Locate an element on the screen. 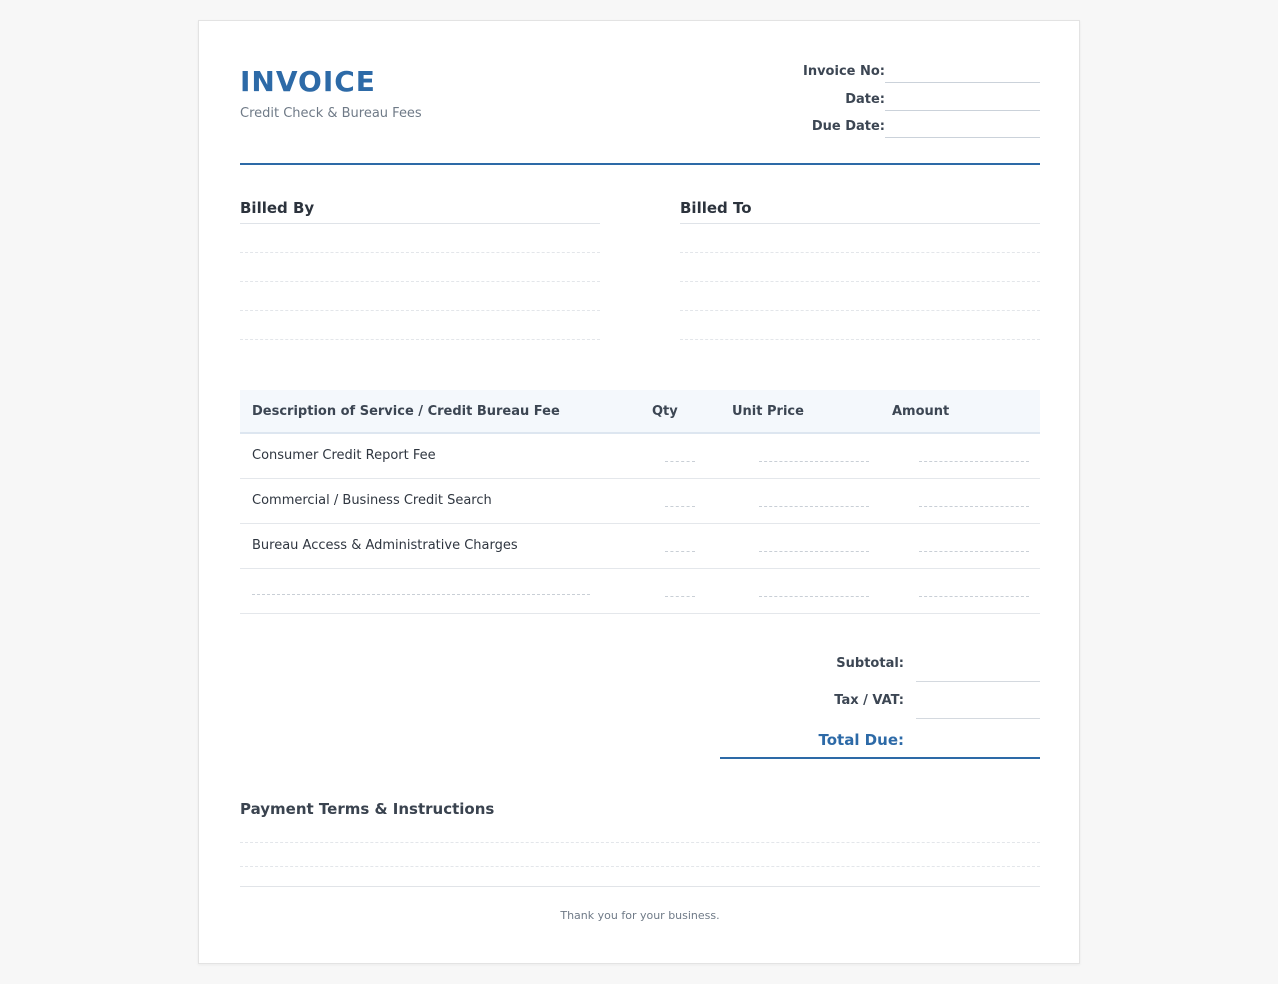  invoice-meta: Invoice No: Date: Due Date: is located at coordinates (920, 105).